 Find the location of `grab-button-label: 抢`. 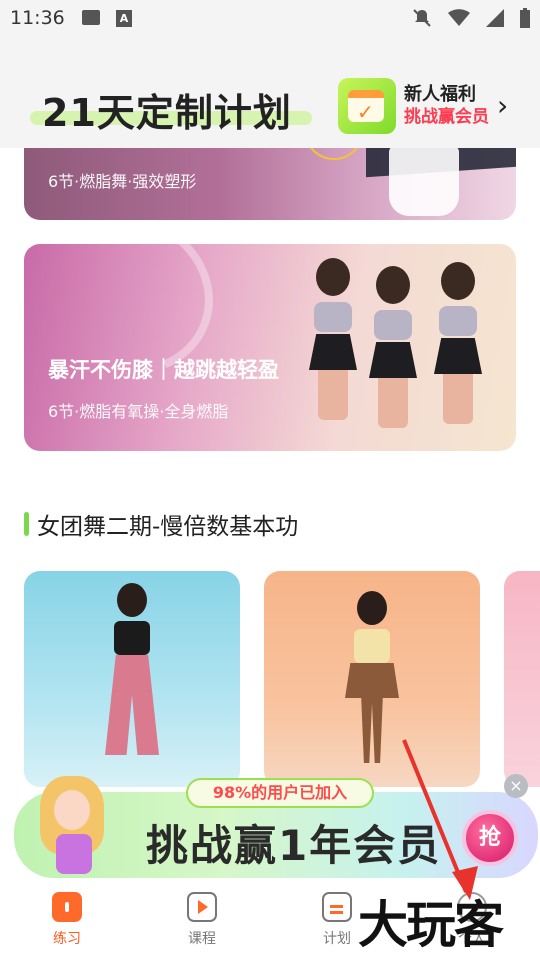

grab-button-label: 抢 is located at coordinates (489, 837).